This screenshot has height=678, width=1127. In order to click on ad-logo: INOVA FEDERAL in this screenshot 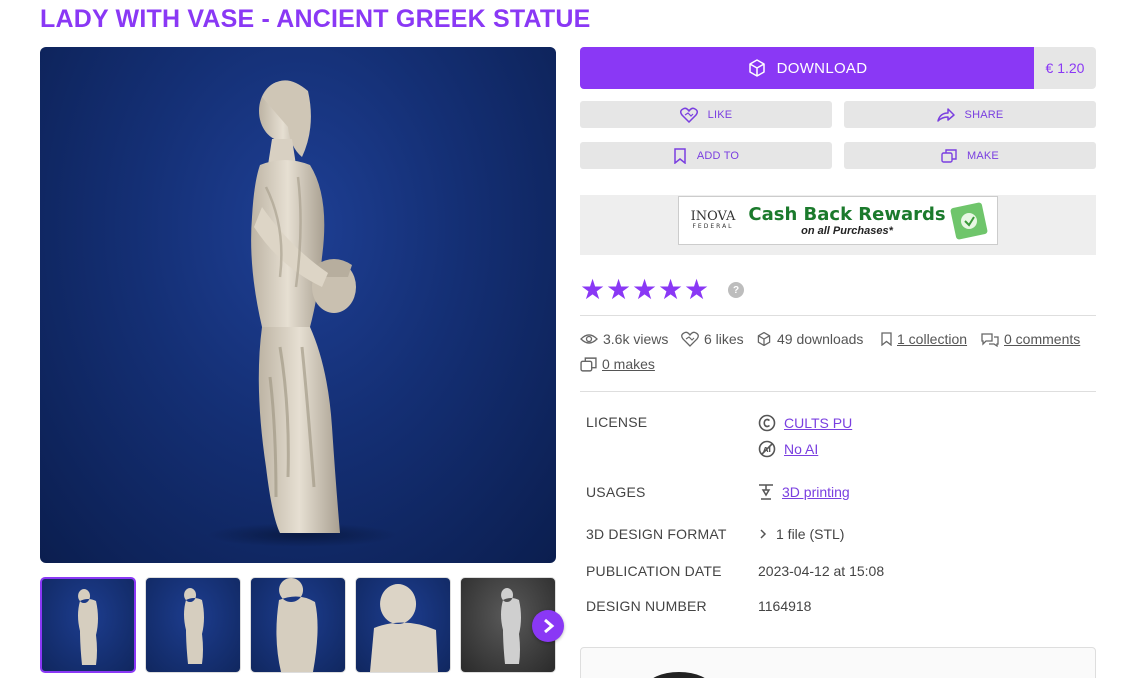, I will do `click(713, 220)`.